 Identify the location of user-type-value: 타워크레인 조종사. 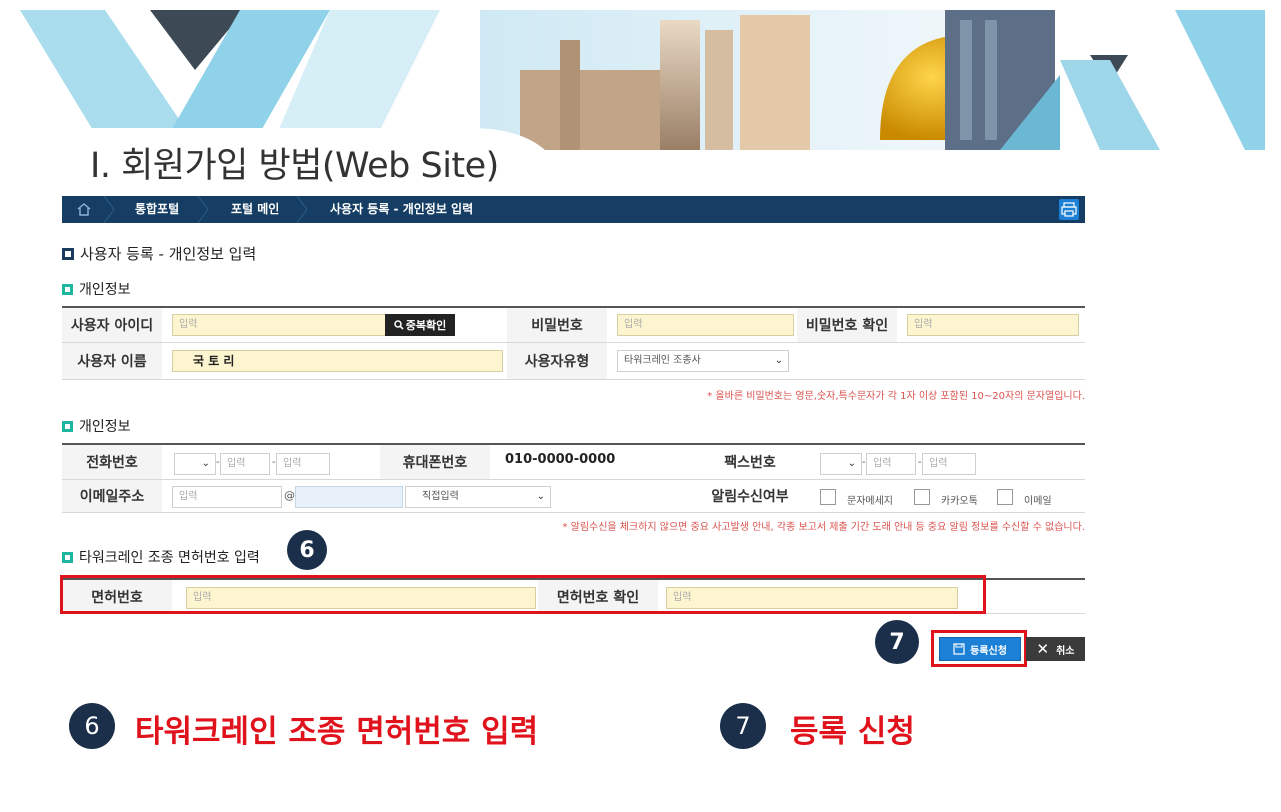
(662, 360).